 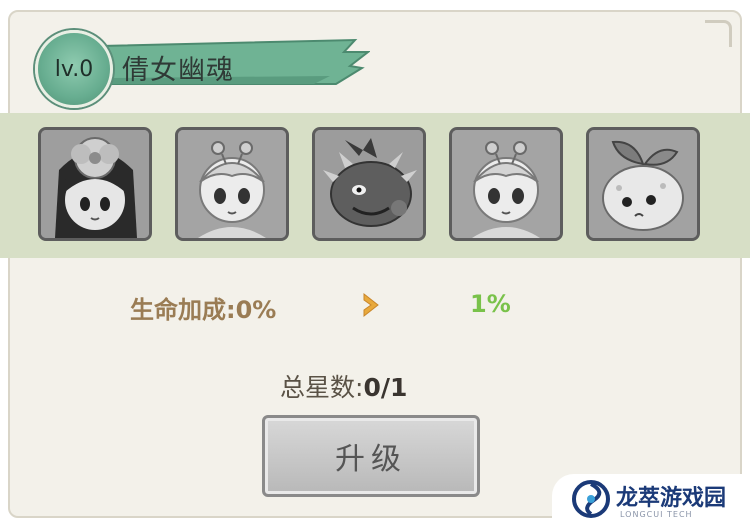 I want to click on star-total: 总星数:0/1, so click(x=343, y=386).